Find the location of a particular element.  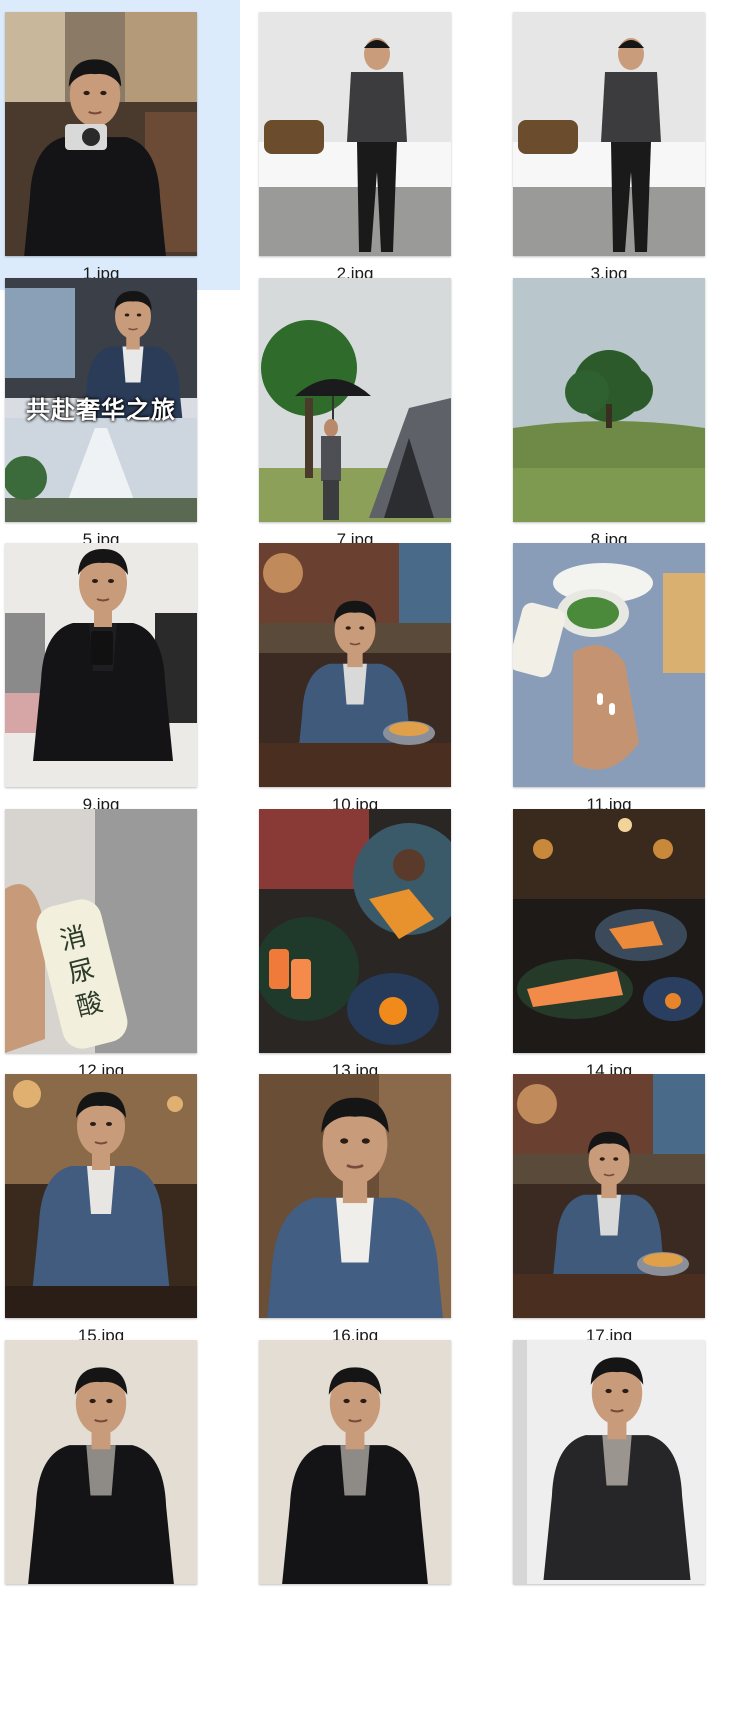

file-item: 消 尿 酸 12.jpg is located at coordinates (120, 942).